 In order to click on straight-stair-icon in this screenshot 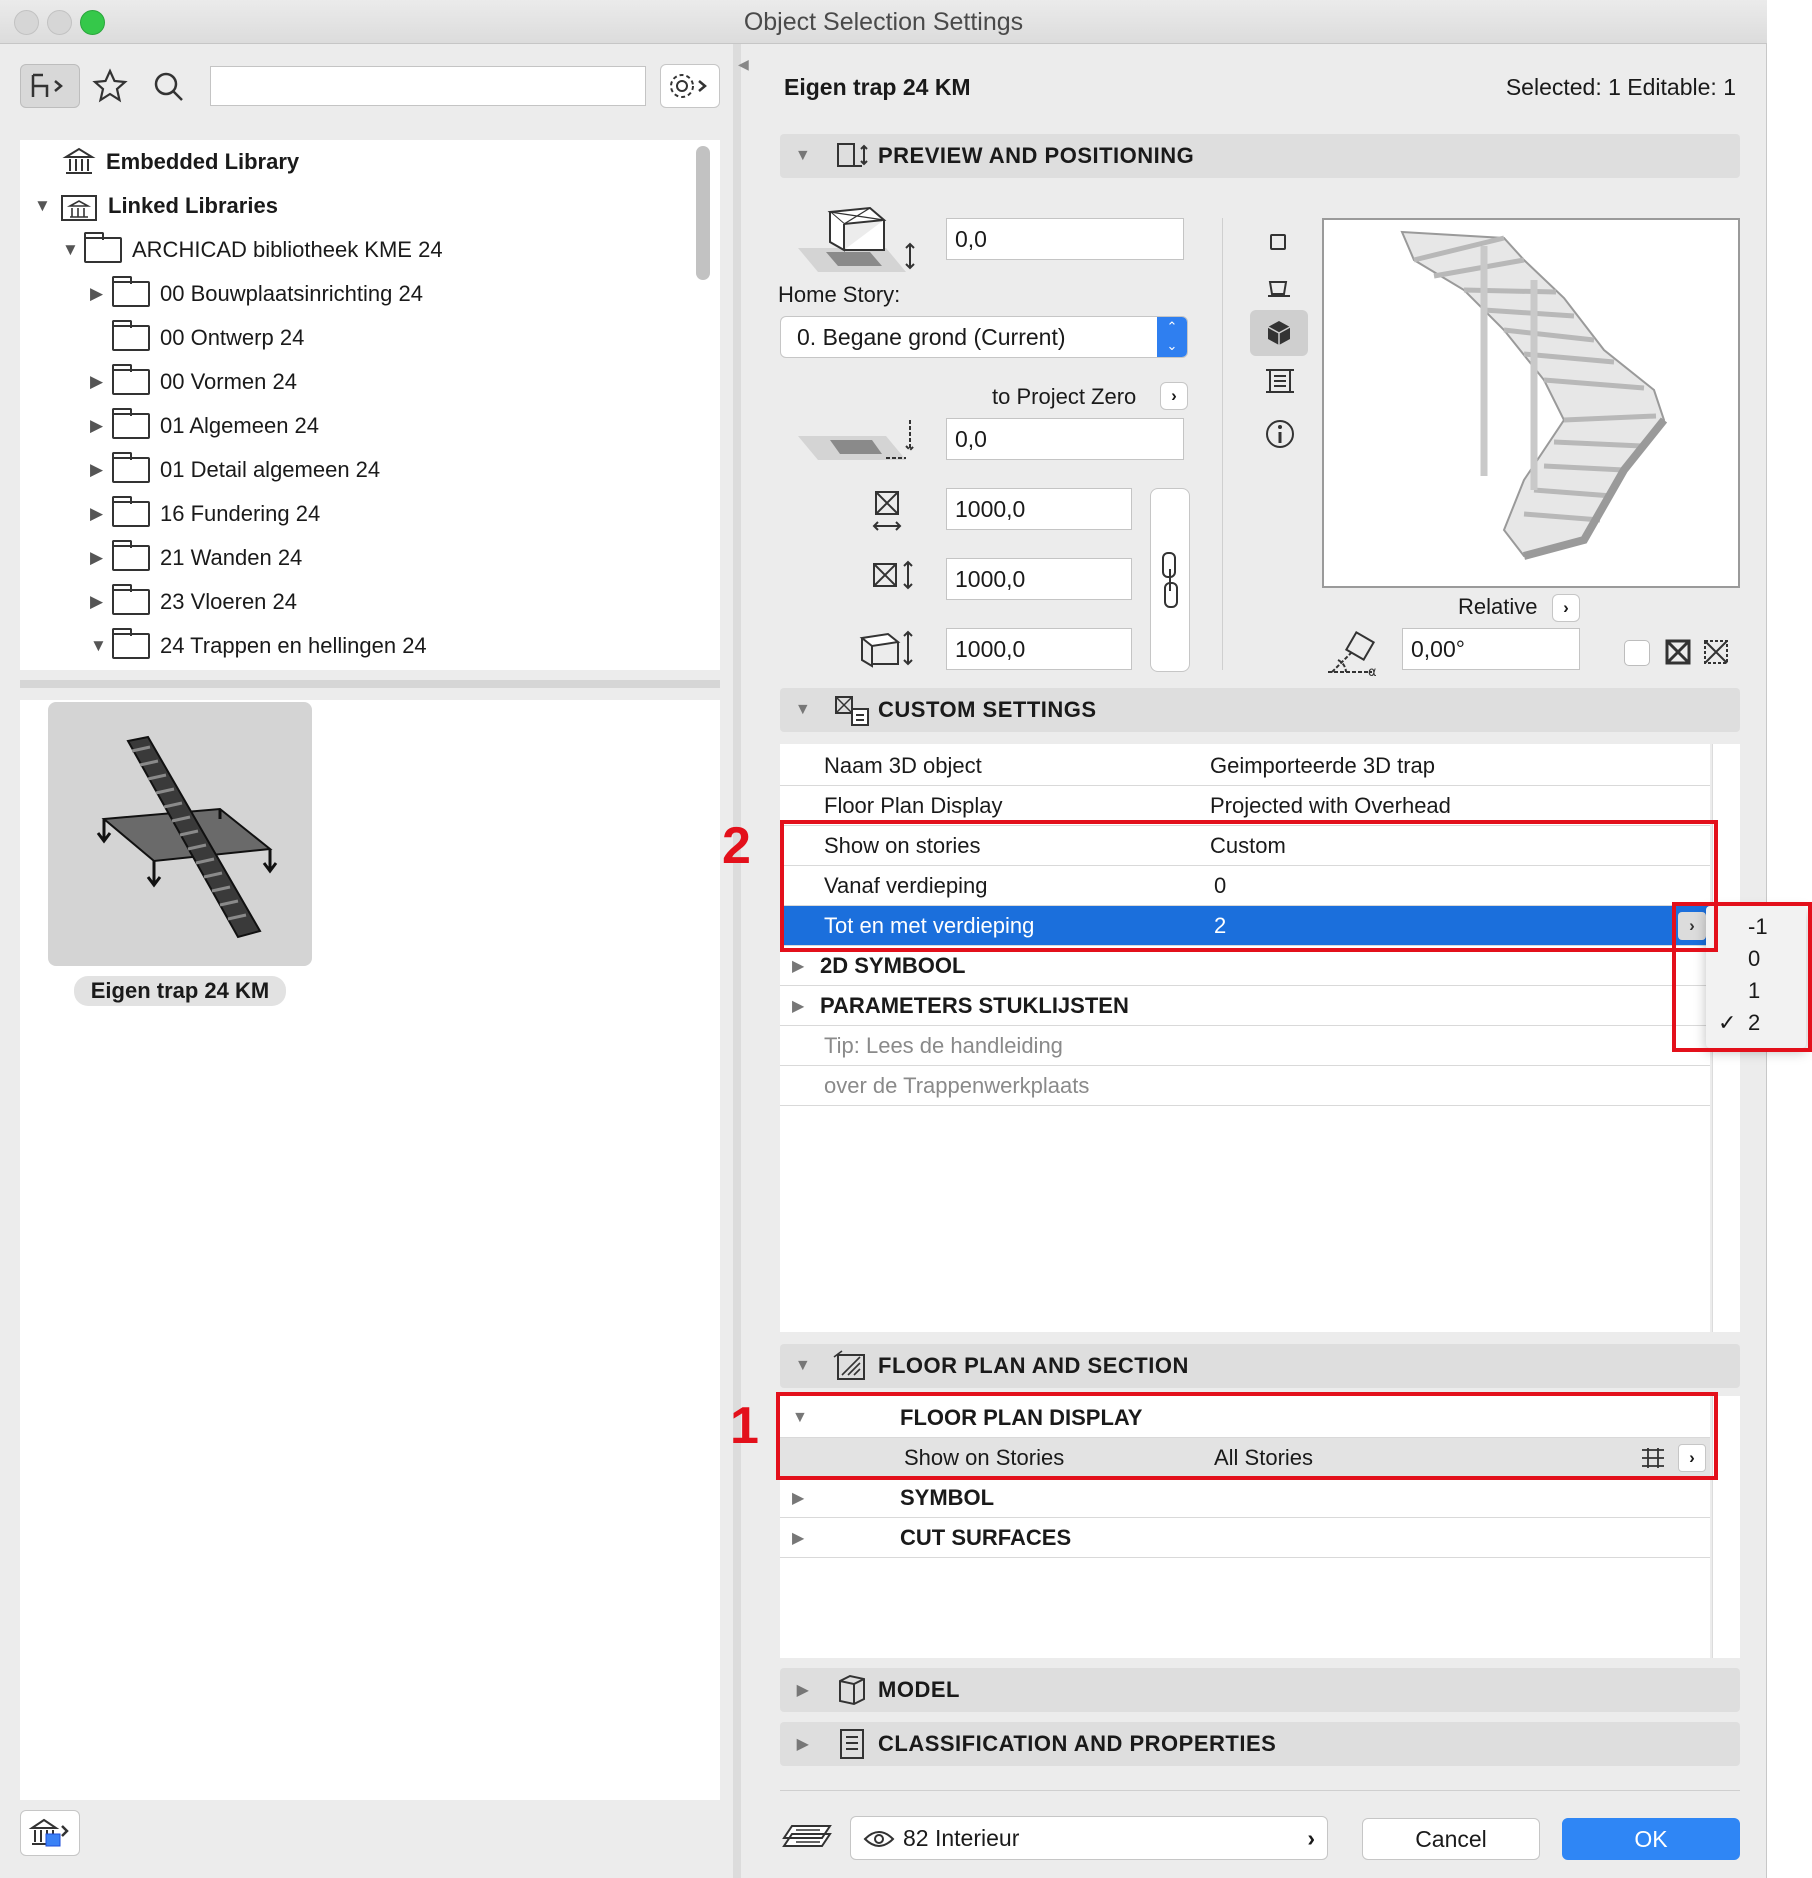, I will do `click(187, 837)`.